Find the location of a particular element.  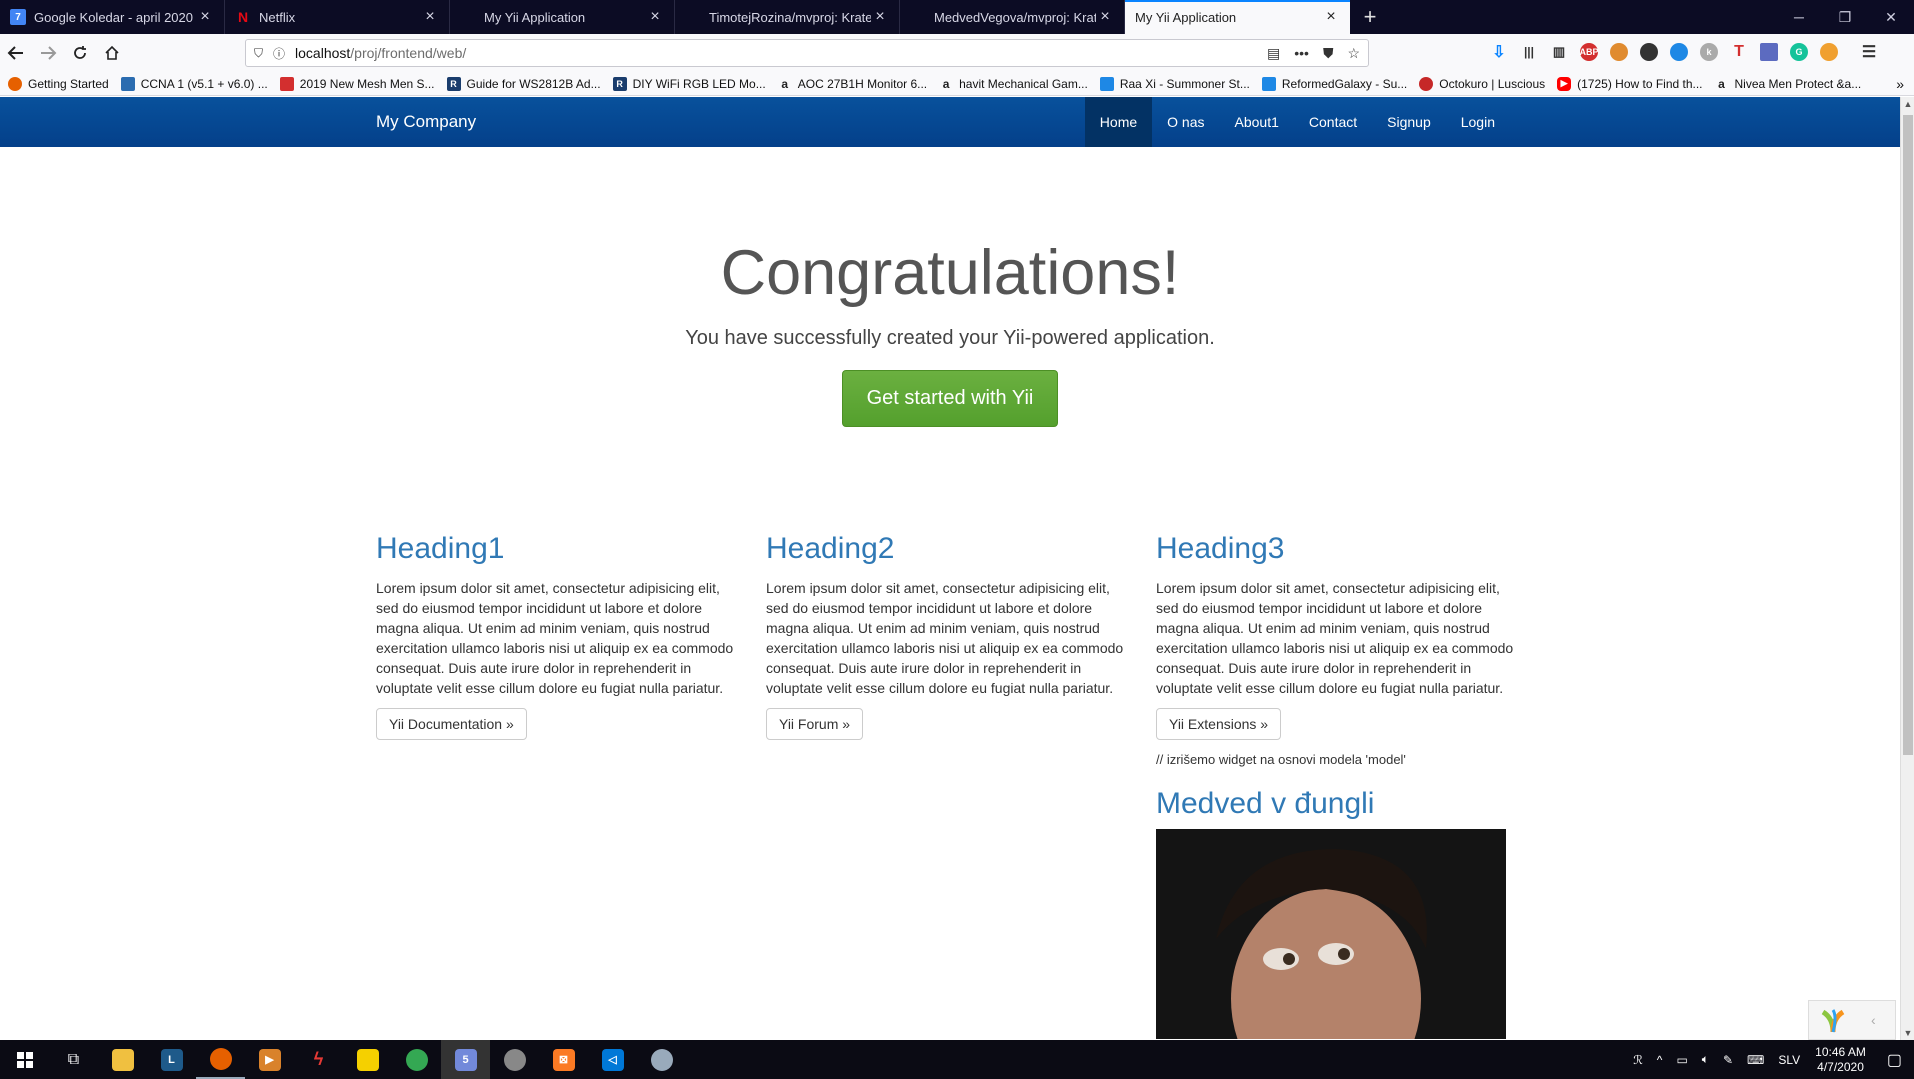

yii-debug-toolbar: ‹ is located at coordinates (1852, 1020).